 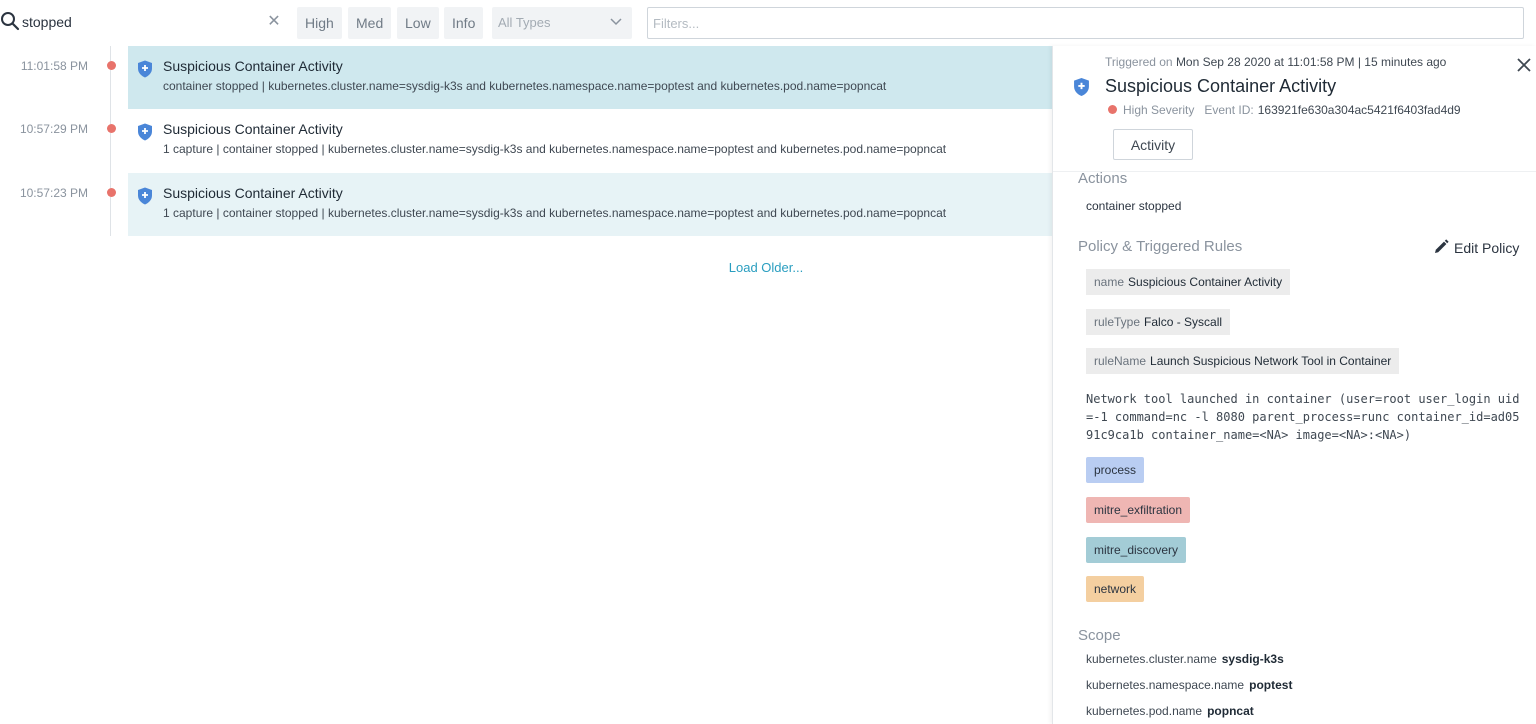 I want to click on scope-heading: Scope, so click(x=1099, y=635).